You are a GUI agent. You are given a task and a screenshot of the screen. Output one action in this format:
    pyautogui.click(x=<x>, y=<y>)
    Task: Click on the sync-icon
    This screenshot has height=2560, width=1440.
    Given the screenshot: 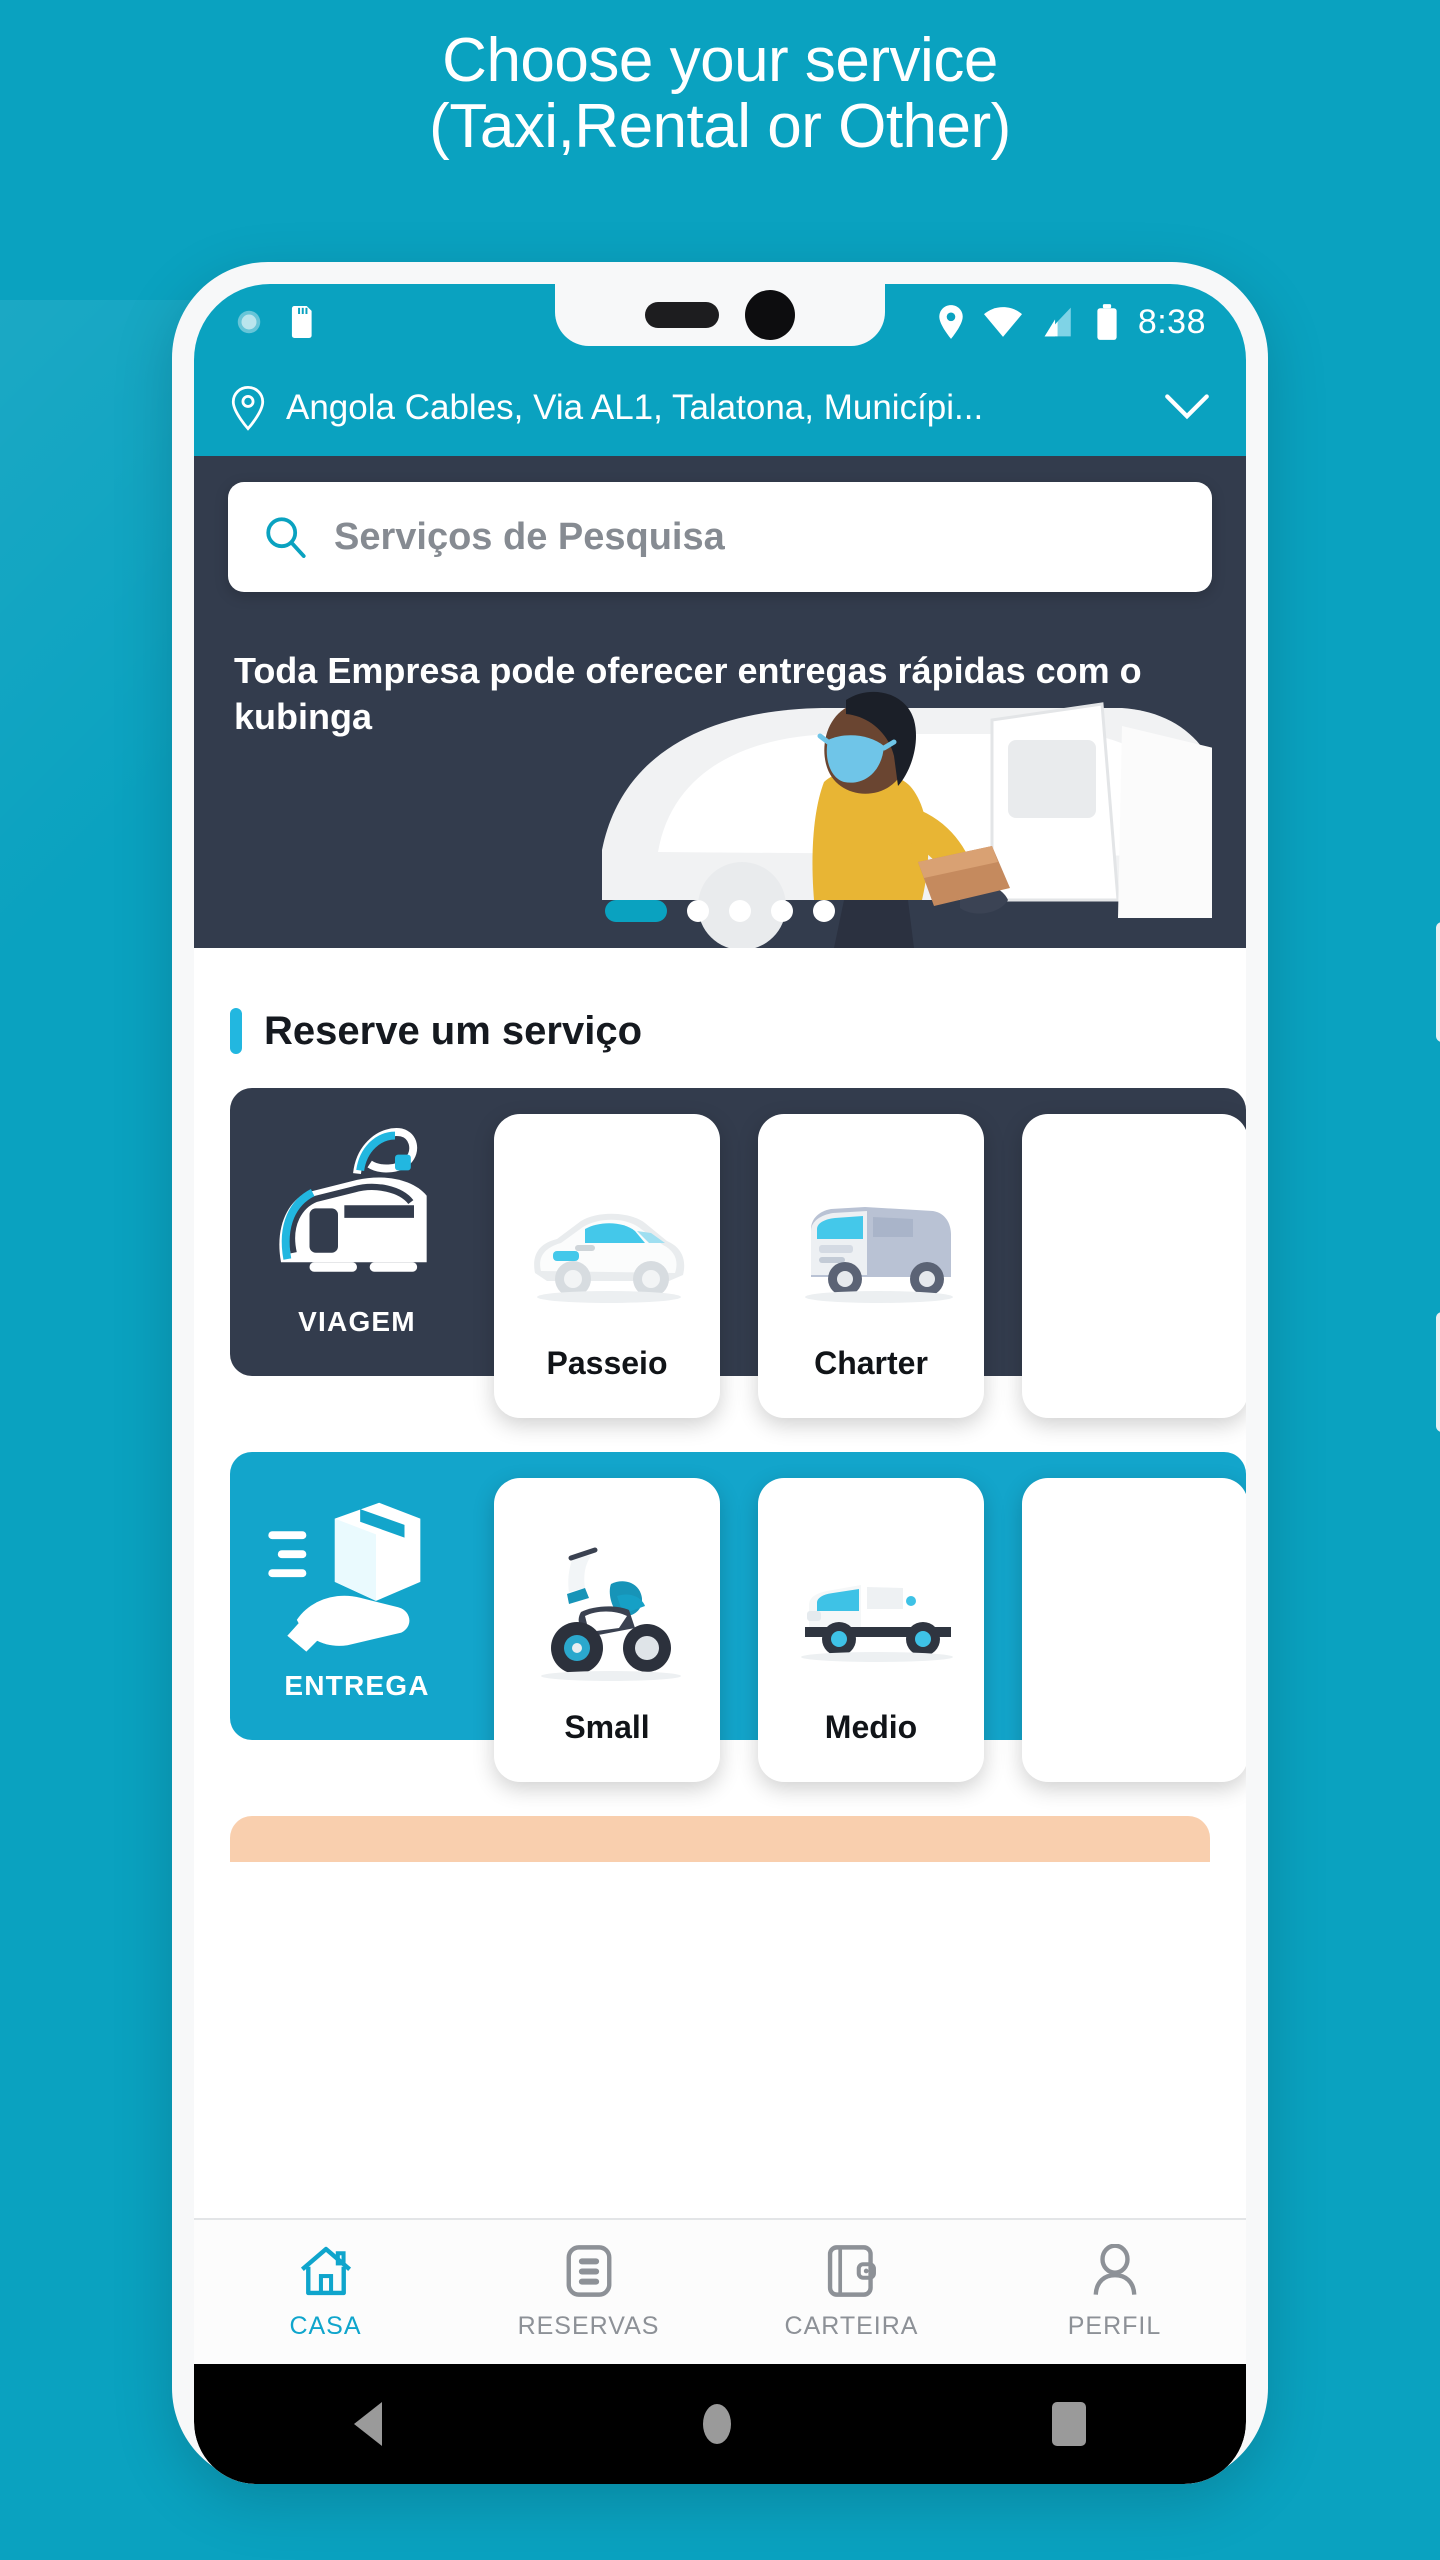 What is the action you would take?
    pyautogui.click(x=249, y=322)
    